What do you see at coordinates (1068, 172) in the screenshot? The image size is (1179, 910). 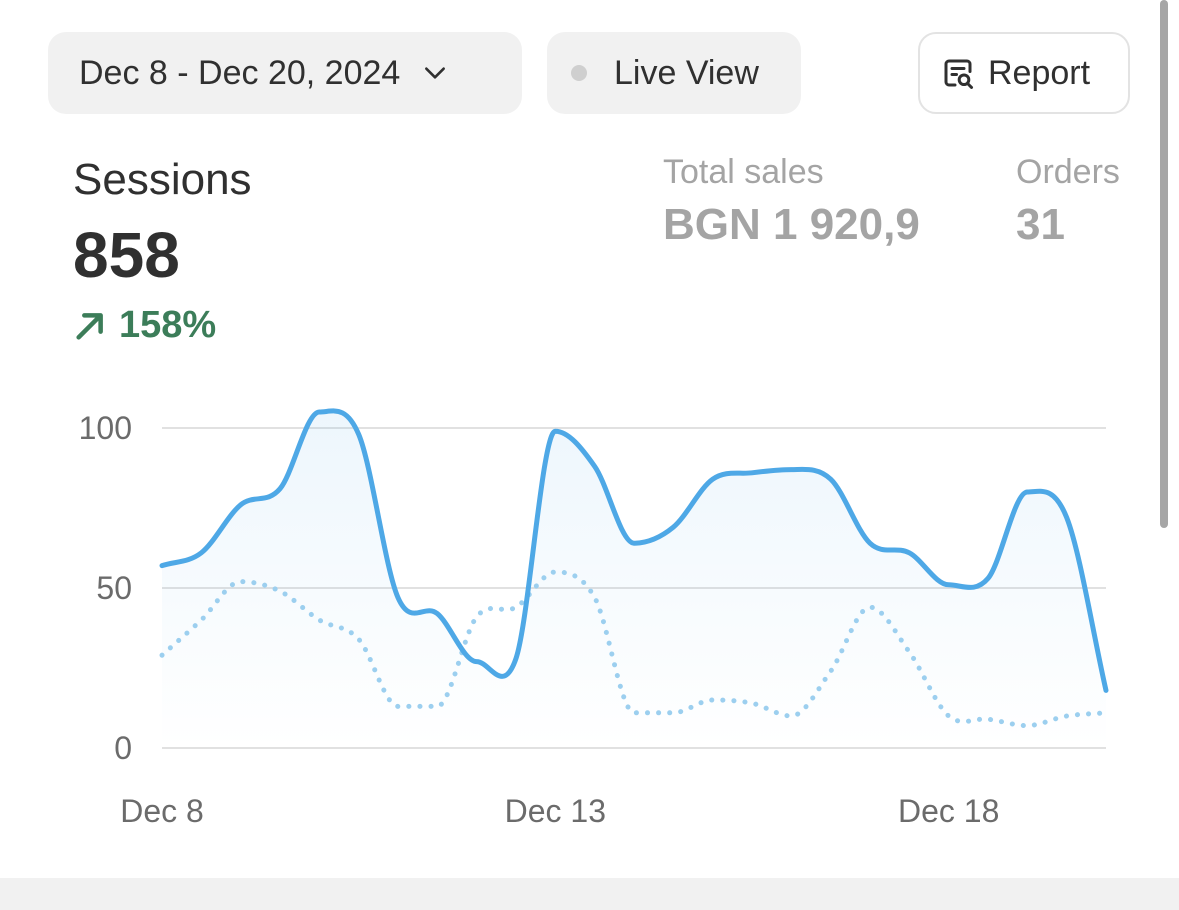 I see `orders-label: Orders` at bounding box center [1068, 172].